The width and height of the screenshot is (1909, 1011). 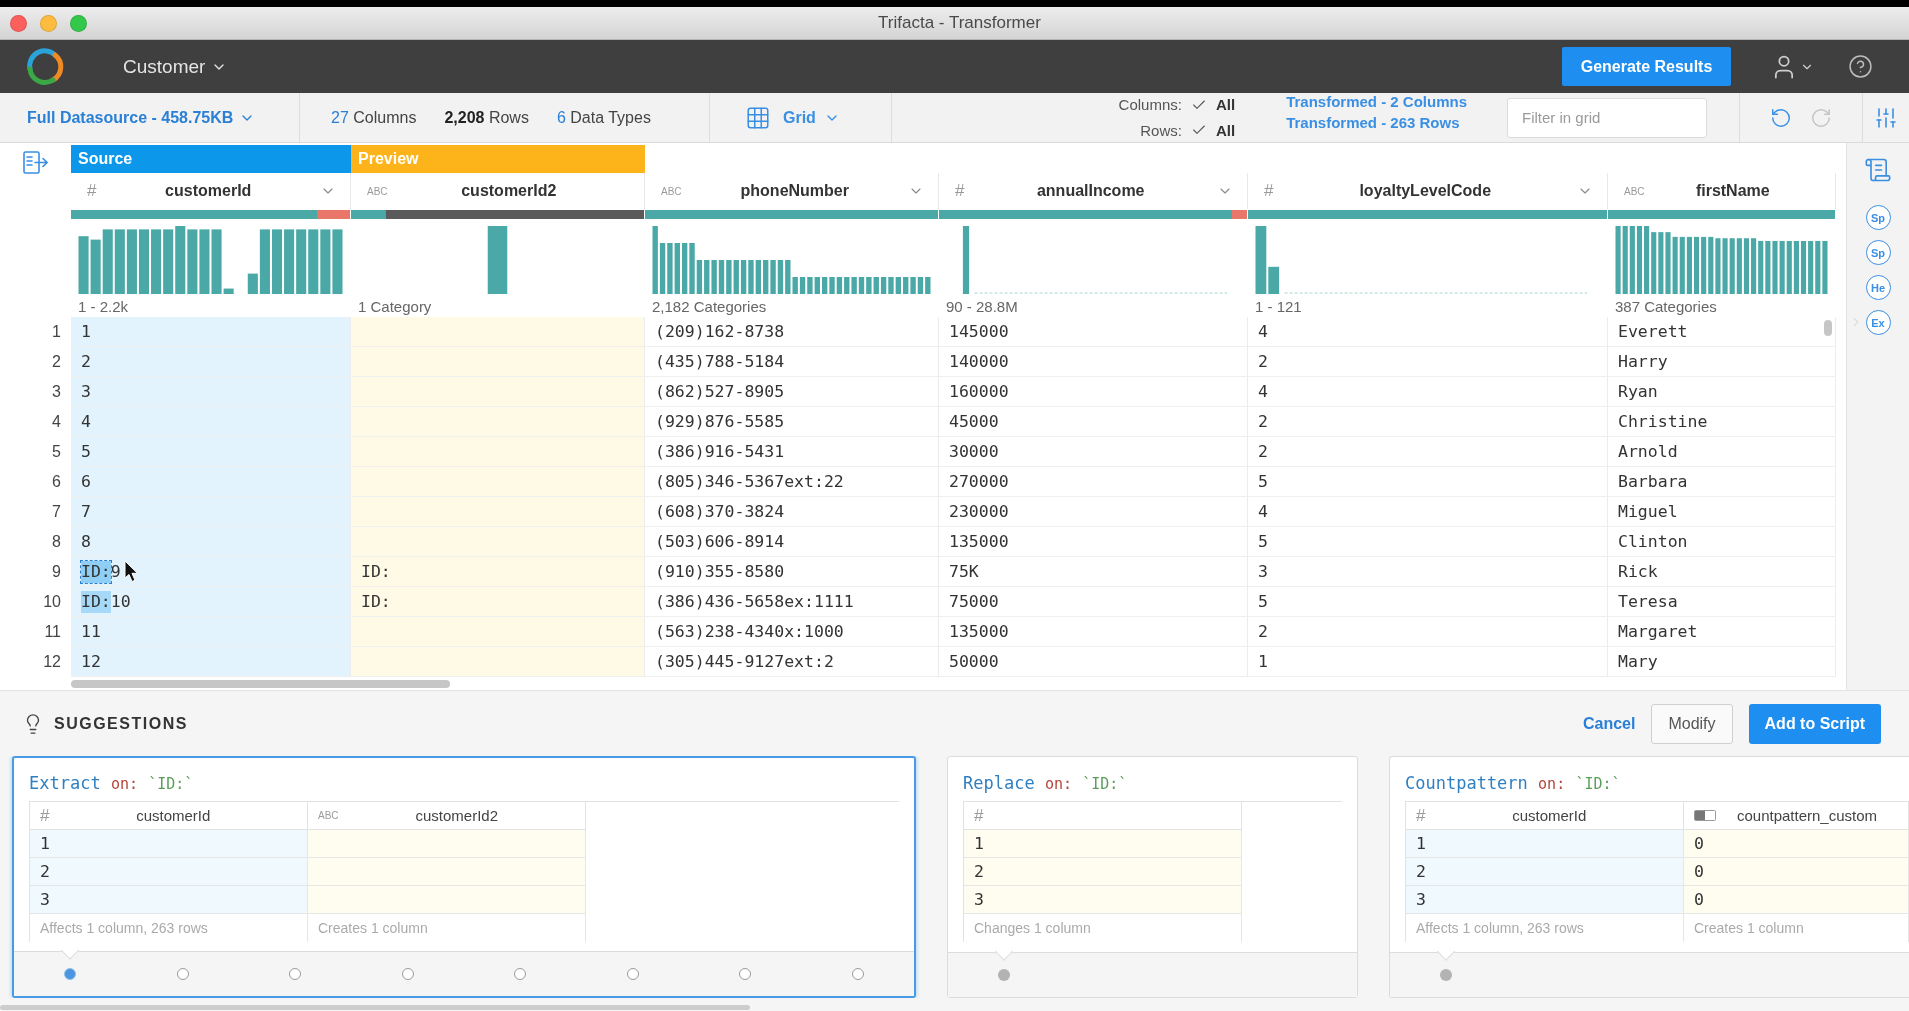 What do you see at coordinates (175, 66) in the screenshot?
I see `dataset-dropdown: Customer` at bounding box center [175, 66].